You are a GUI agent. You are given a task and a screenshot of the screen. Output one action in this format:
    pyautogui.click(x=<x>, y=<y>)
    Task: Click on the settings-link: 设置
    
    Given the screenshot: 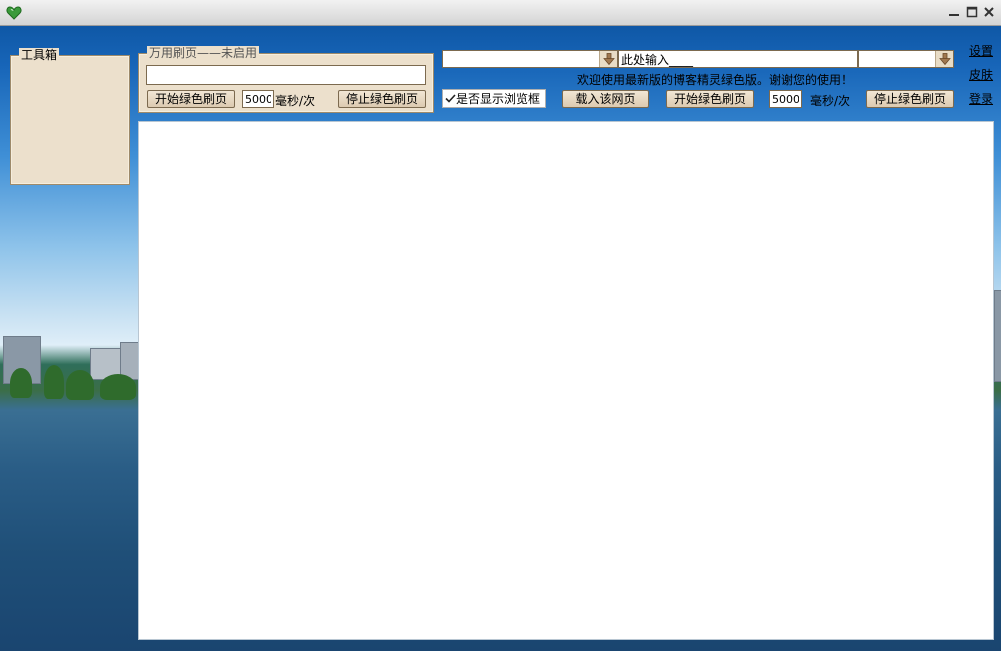 What is the action you would take?
    pyautogui.click(x=981, y=50)
    